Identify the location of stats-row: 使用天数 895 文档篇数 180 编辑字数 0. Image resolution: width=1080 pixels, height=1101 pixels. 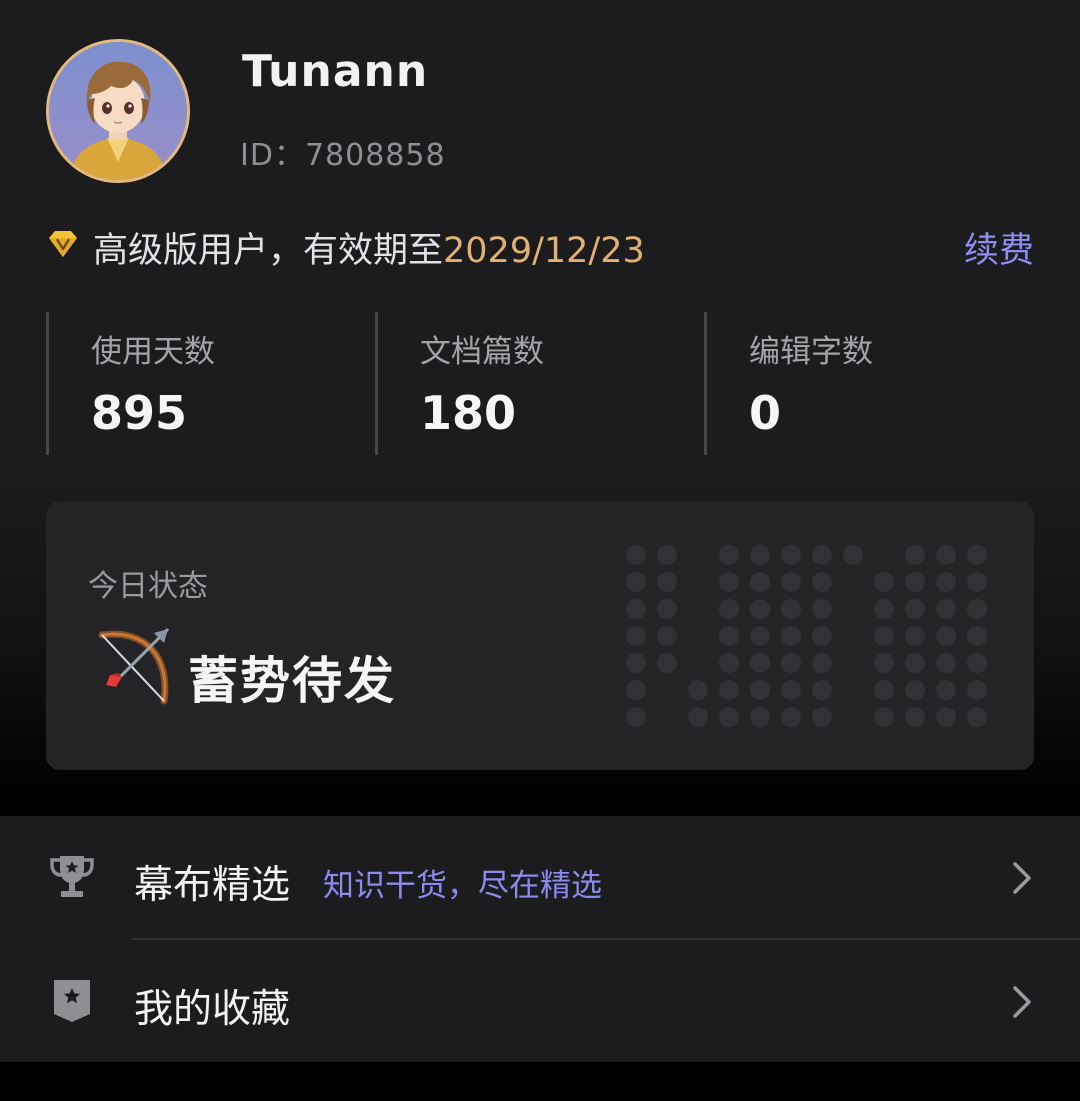
(540, 383).